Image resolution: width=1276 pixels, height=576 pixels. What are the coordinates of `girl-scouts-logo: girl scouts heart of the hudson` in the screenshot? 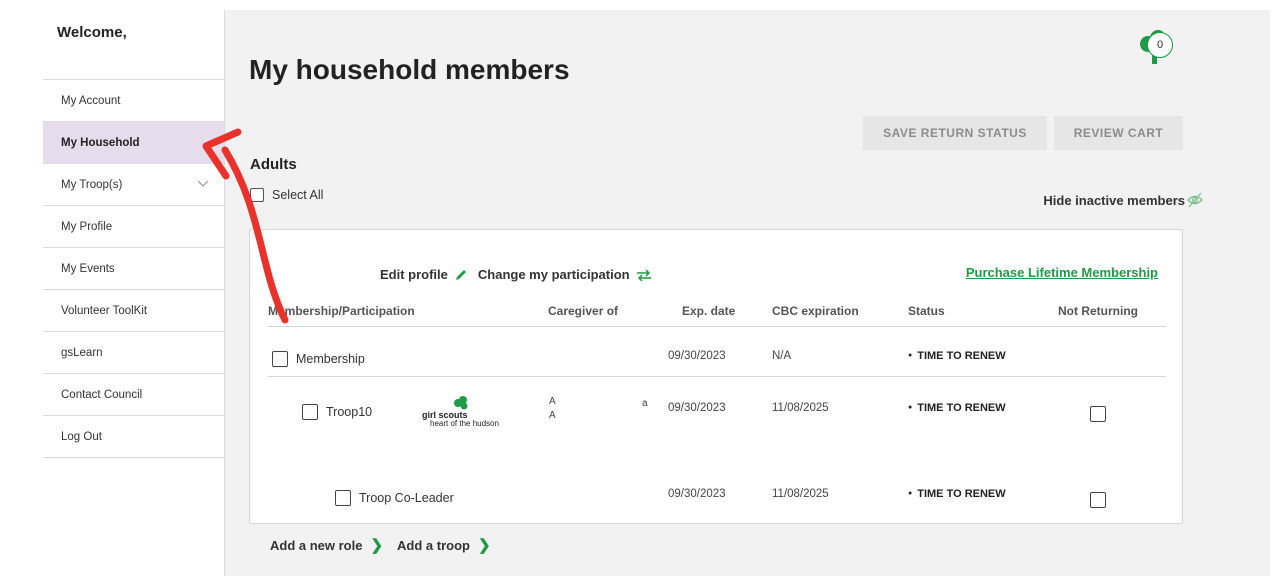 It's located at (467, 411).